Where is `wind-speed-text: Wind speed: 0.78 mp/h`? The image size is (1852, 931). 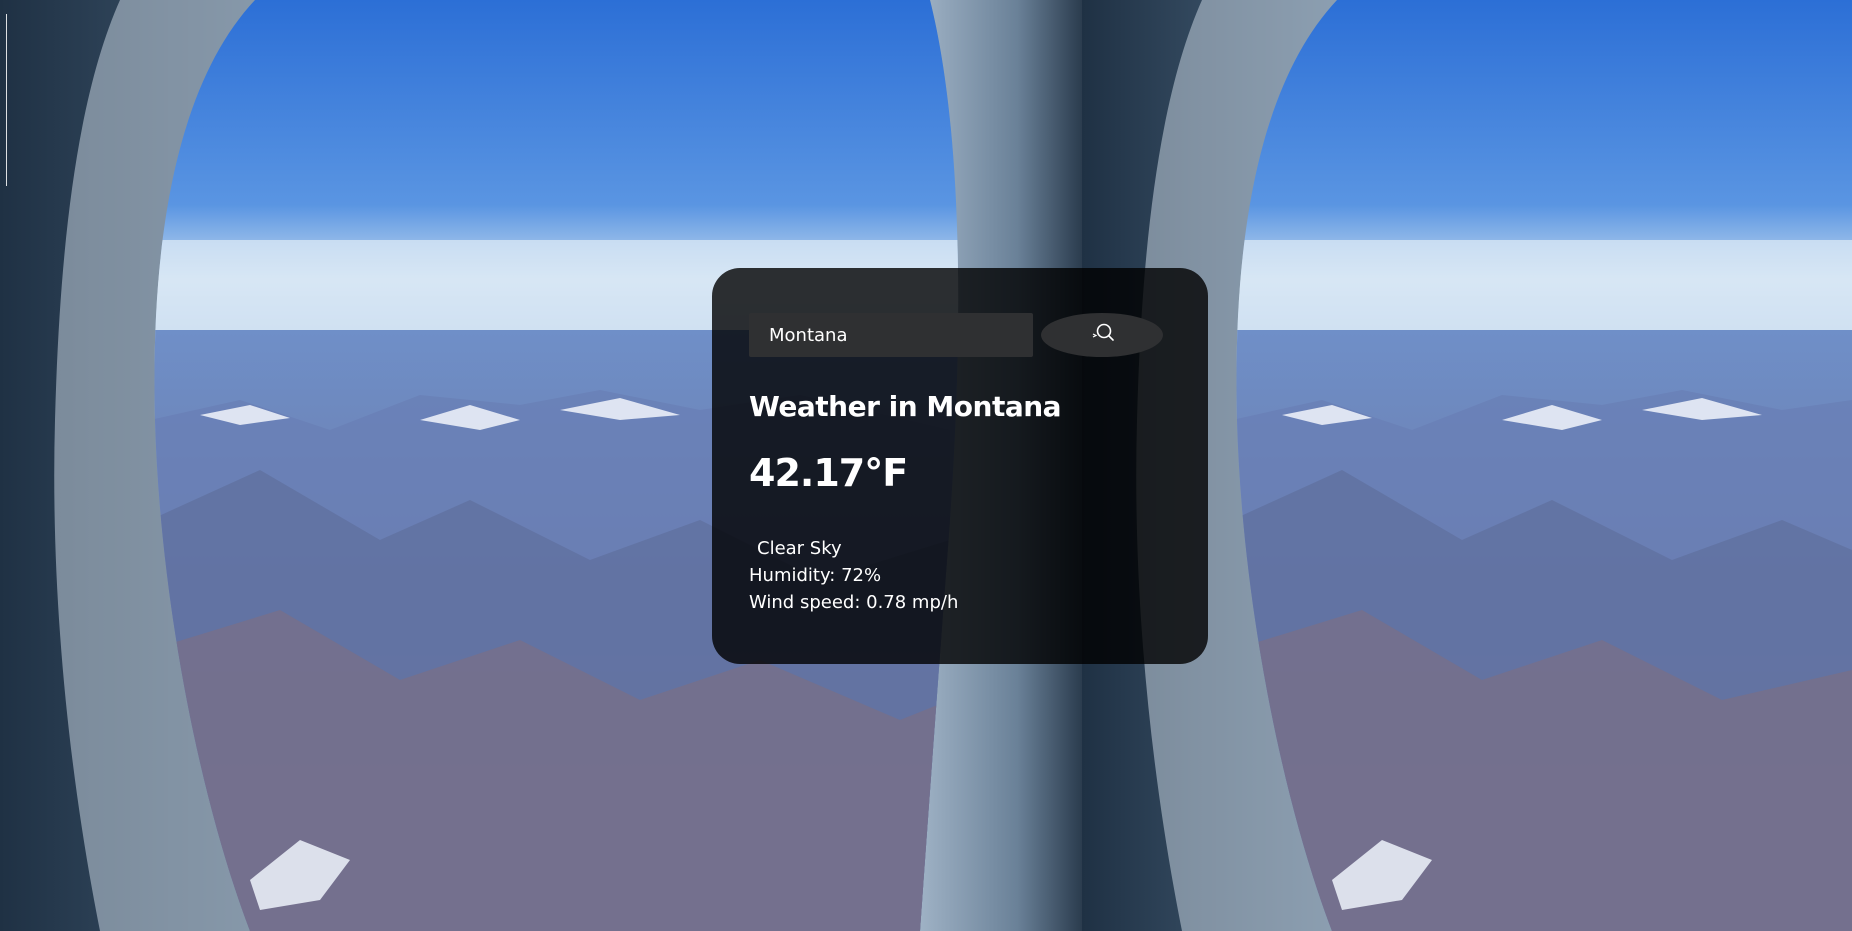 wind-speed-text: Wind speed: 0.78 mp/h is located at coordinates (854, 602).